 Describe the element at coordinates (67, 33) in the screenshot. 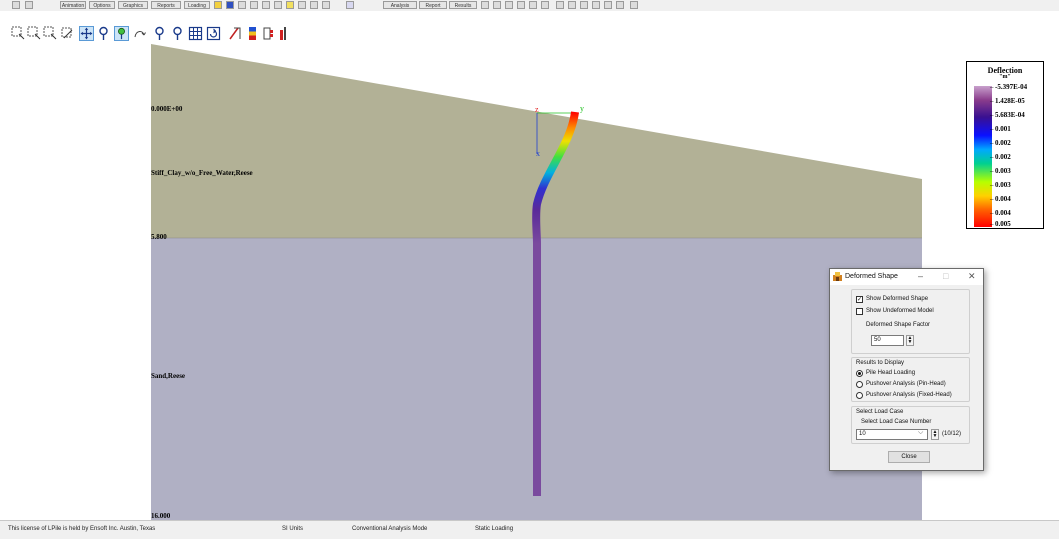

I see `select-3d-icon` at that location.